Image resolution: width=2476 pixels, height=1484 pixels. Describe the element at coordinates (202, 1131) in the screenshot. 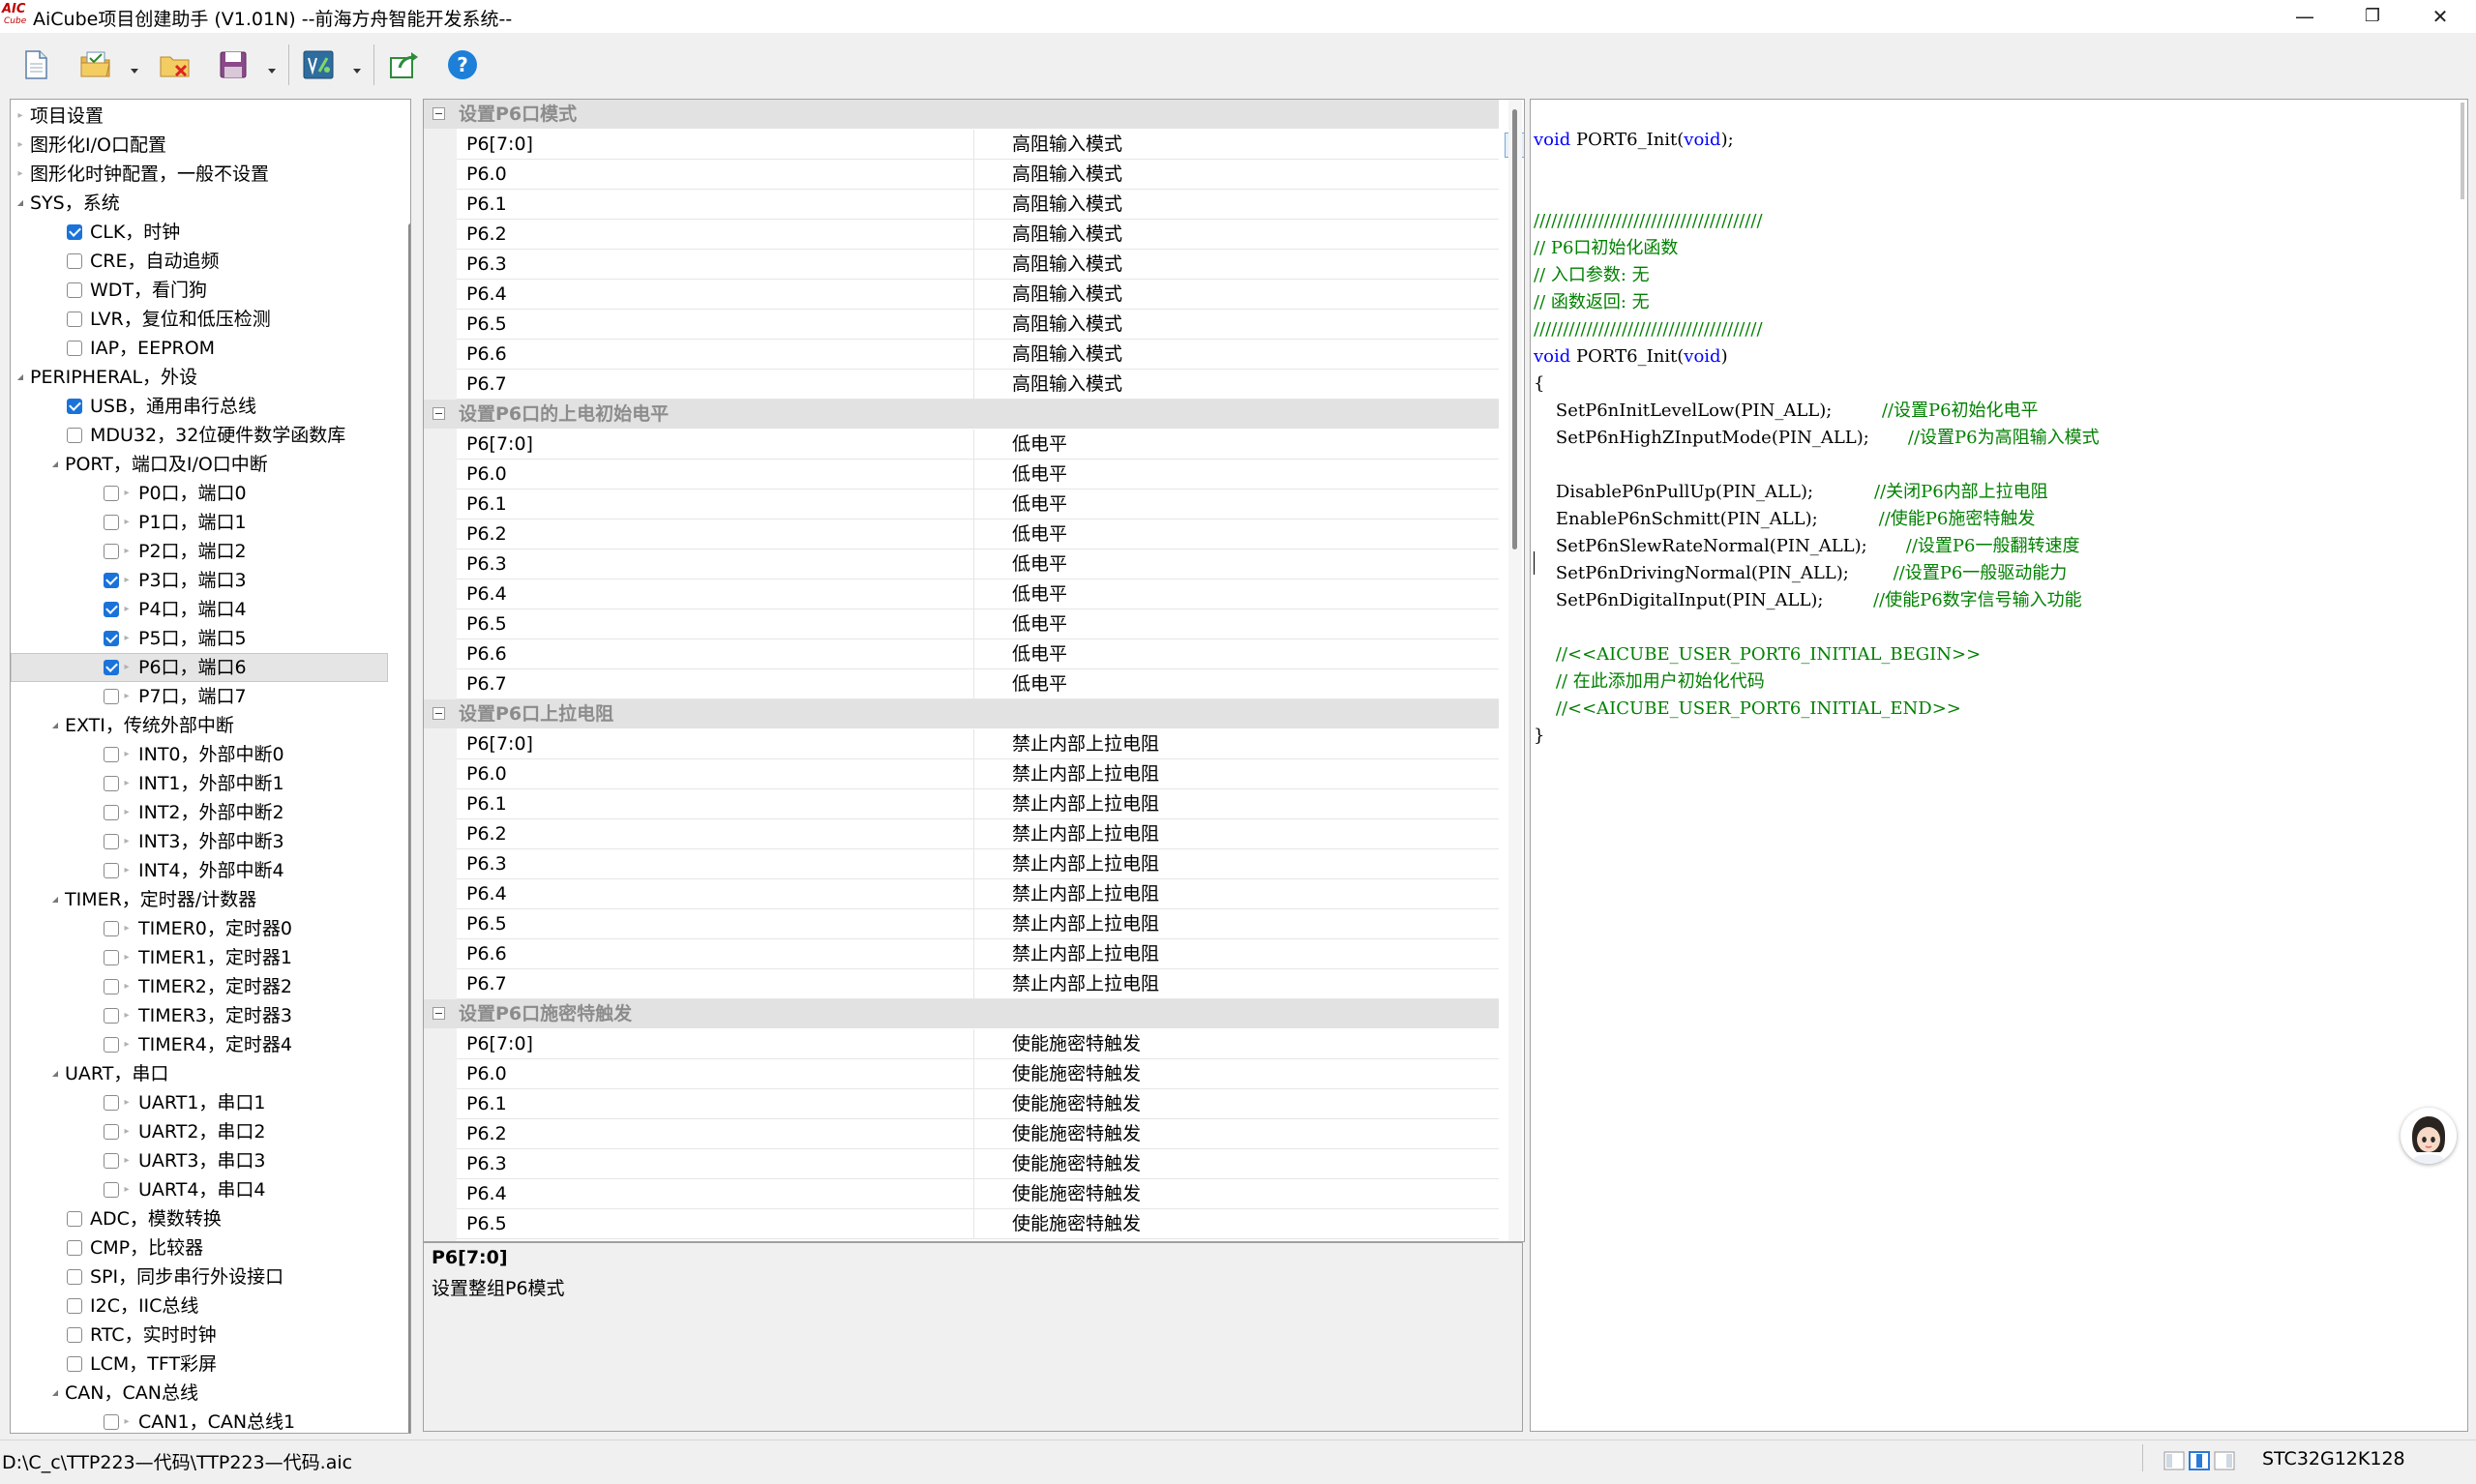

I see `tree-item: ▸ UART2，串口2` at that location.